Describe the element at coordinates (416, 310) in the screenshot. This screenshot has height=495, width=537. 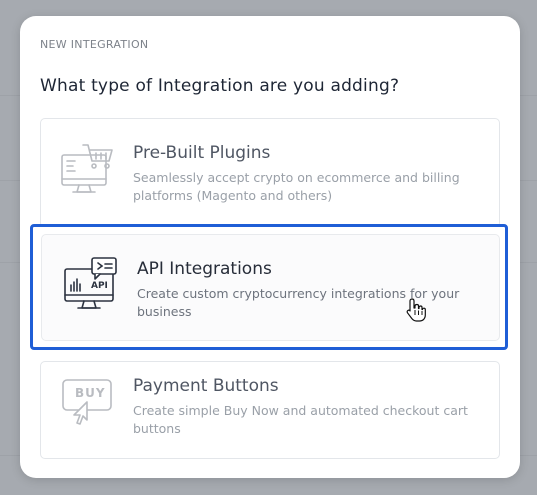
I see `hand-pointer-icon` at that location.